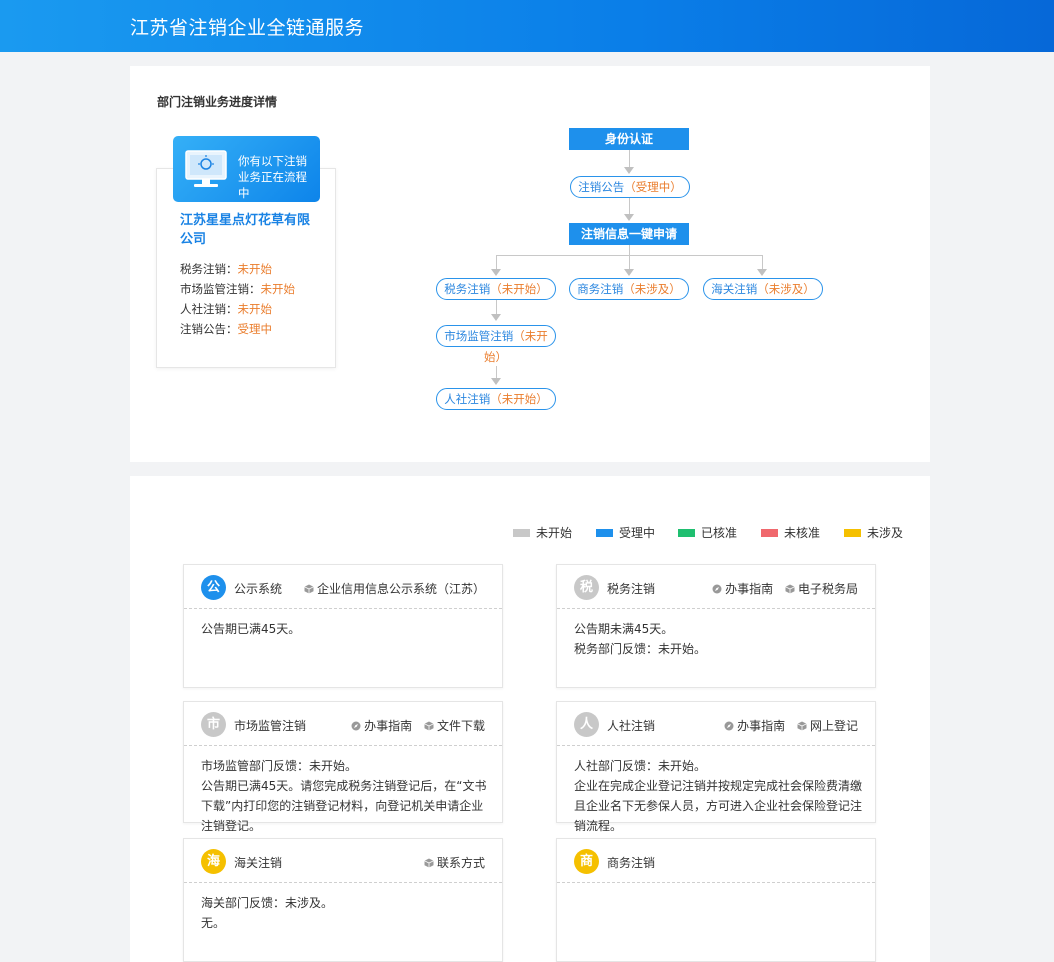  I want to click on social-icon: 人, so click(586, 724).